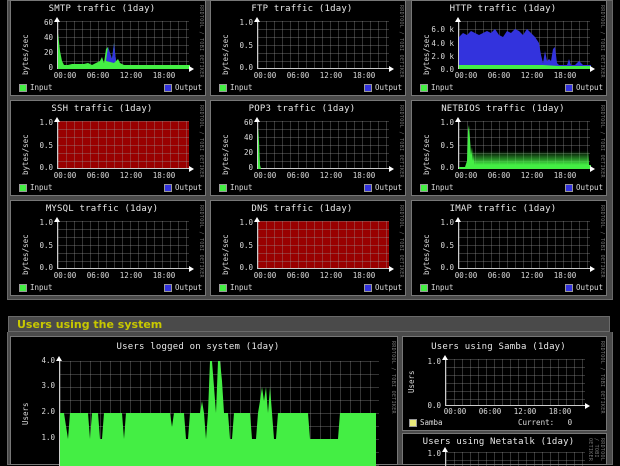 The image size is (620, 466). Describe the element at coordinates (413, 423) in the screenshot. I see `samba-swatch` at that location.